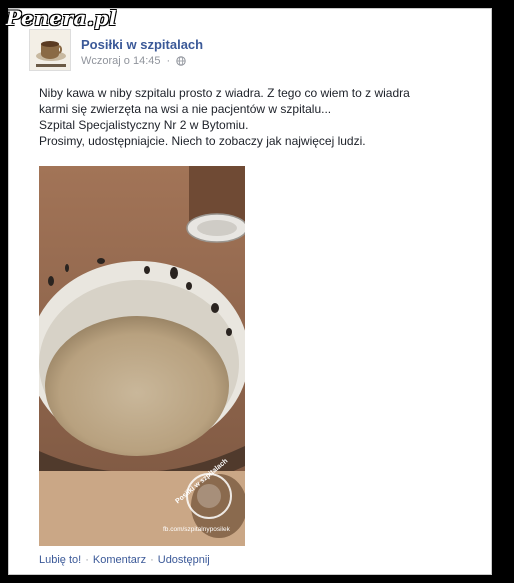 This screenshot has height=583, width=514. I want to click on page-avatar, so click(50, 50).